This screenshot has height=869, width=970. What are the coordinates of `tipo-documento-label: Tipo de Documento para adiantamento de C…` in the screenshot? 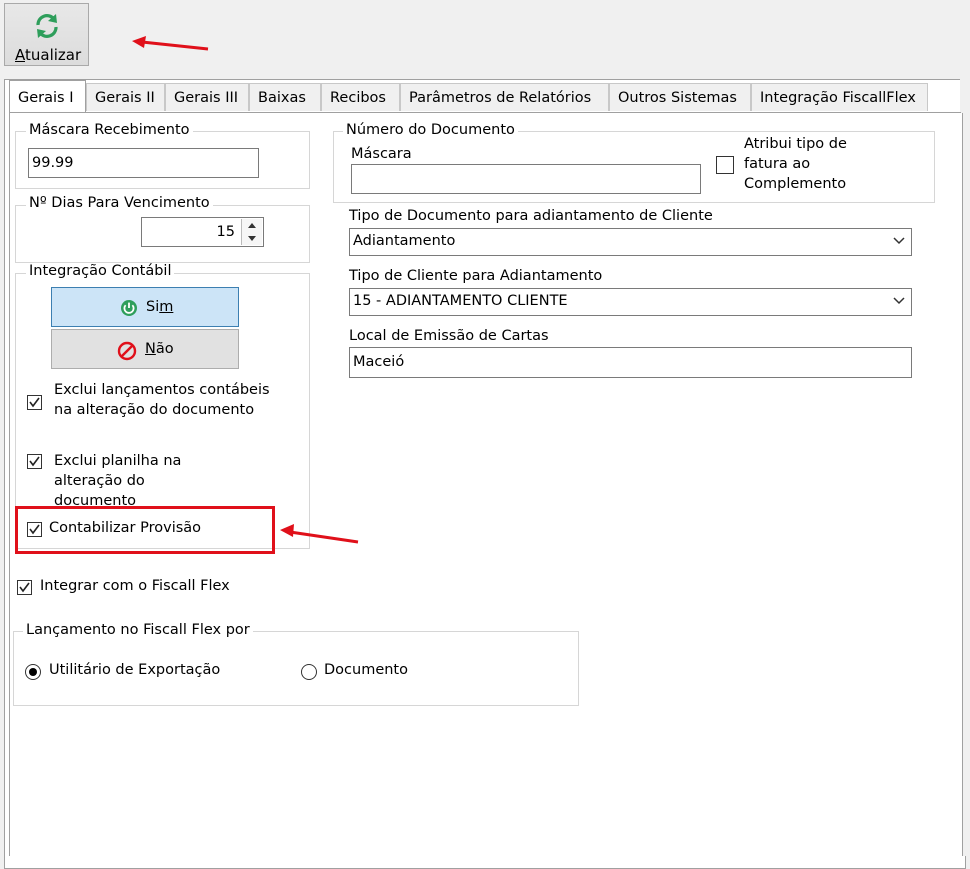 It's located at (531, 216).